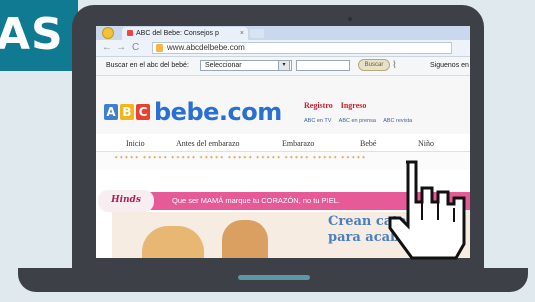  I want to click on section-tag-text: AS, so click(32, 34).